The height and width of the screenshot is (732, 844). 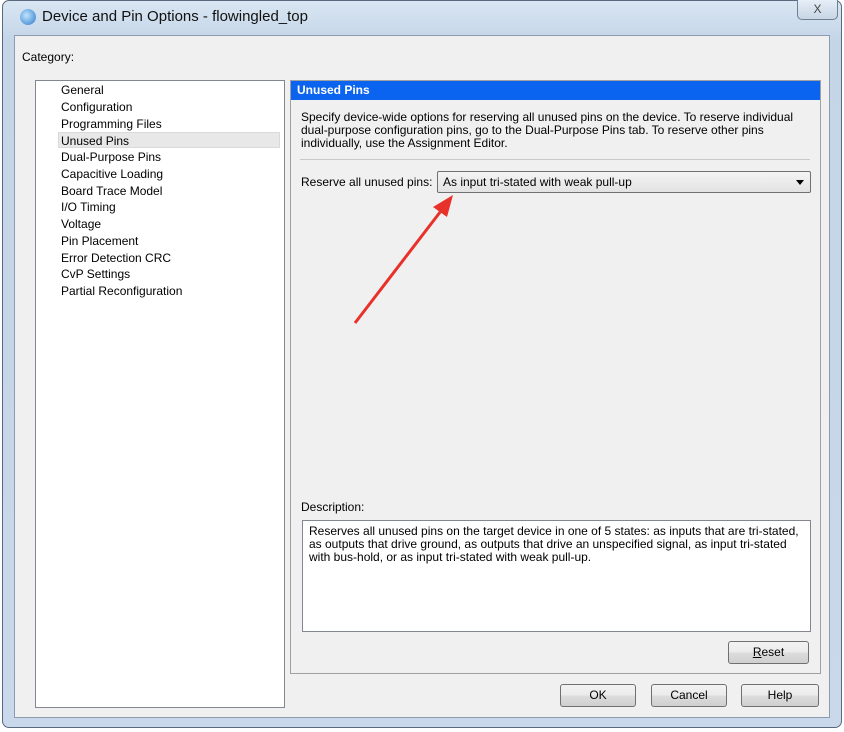 I want to click on red-arrow-annotation, so click(x=403, y=259).